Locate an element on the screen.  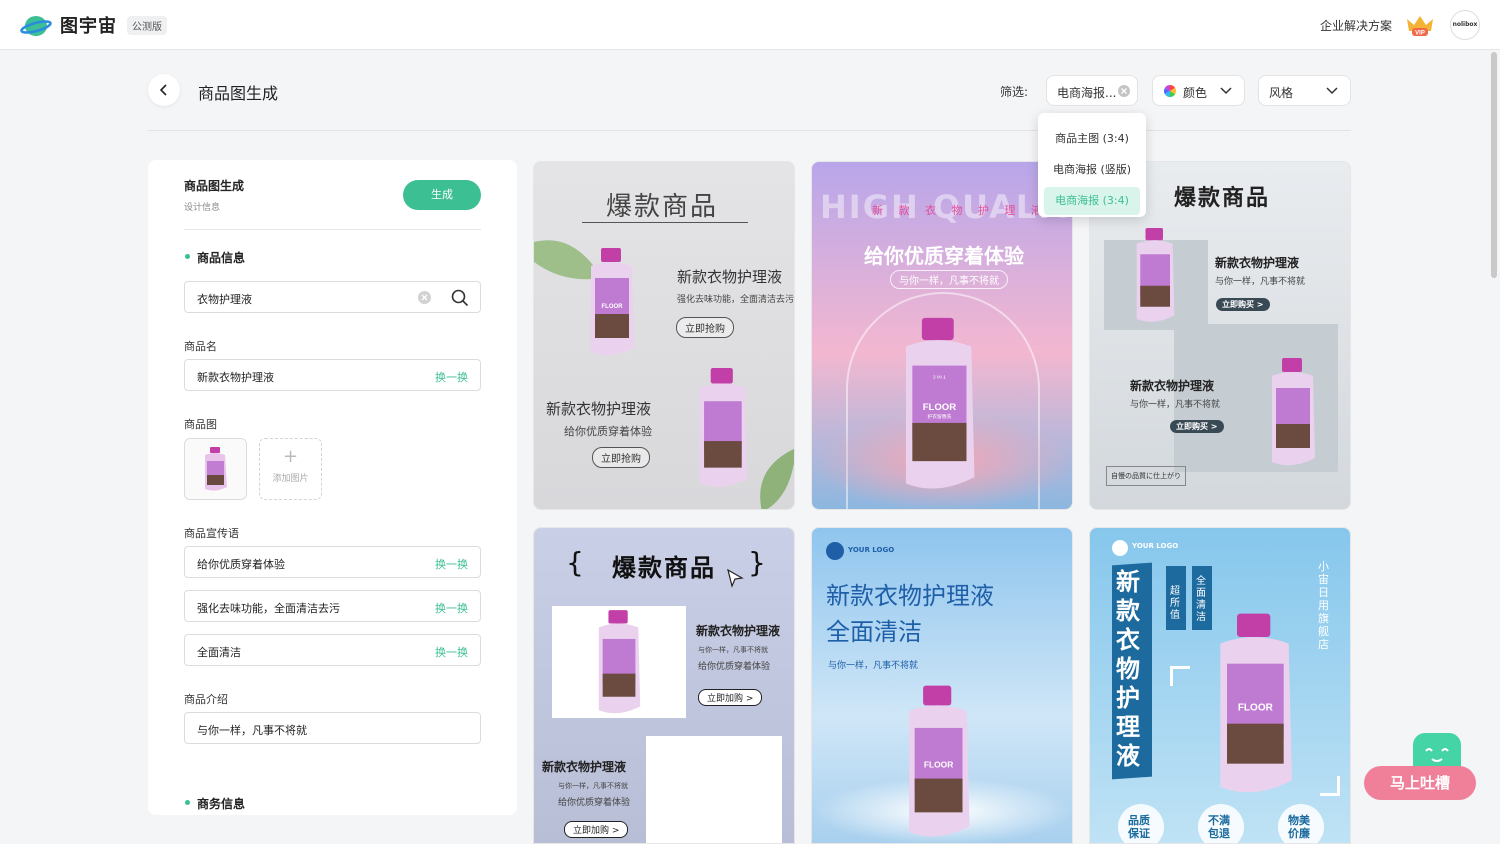
slogan-field: 给你优质穿着体验 换一换 is located at coordinates (332, 562).